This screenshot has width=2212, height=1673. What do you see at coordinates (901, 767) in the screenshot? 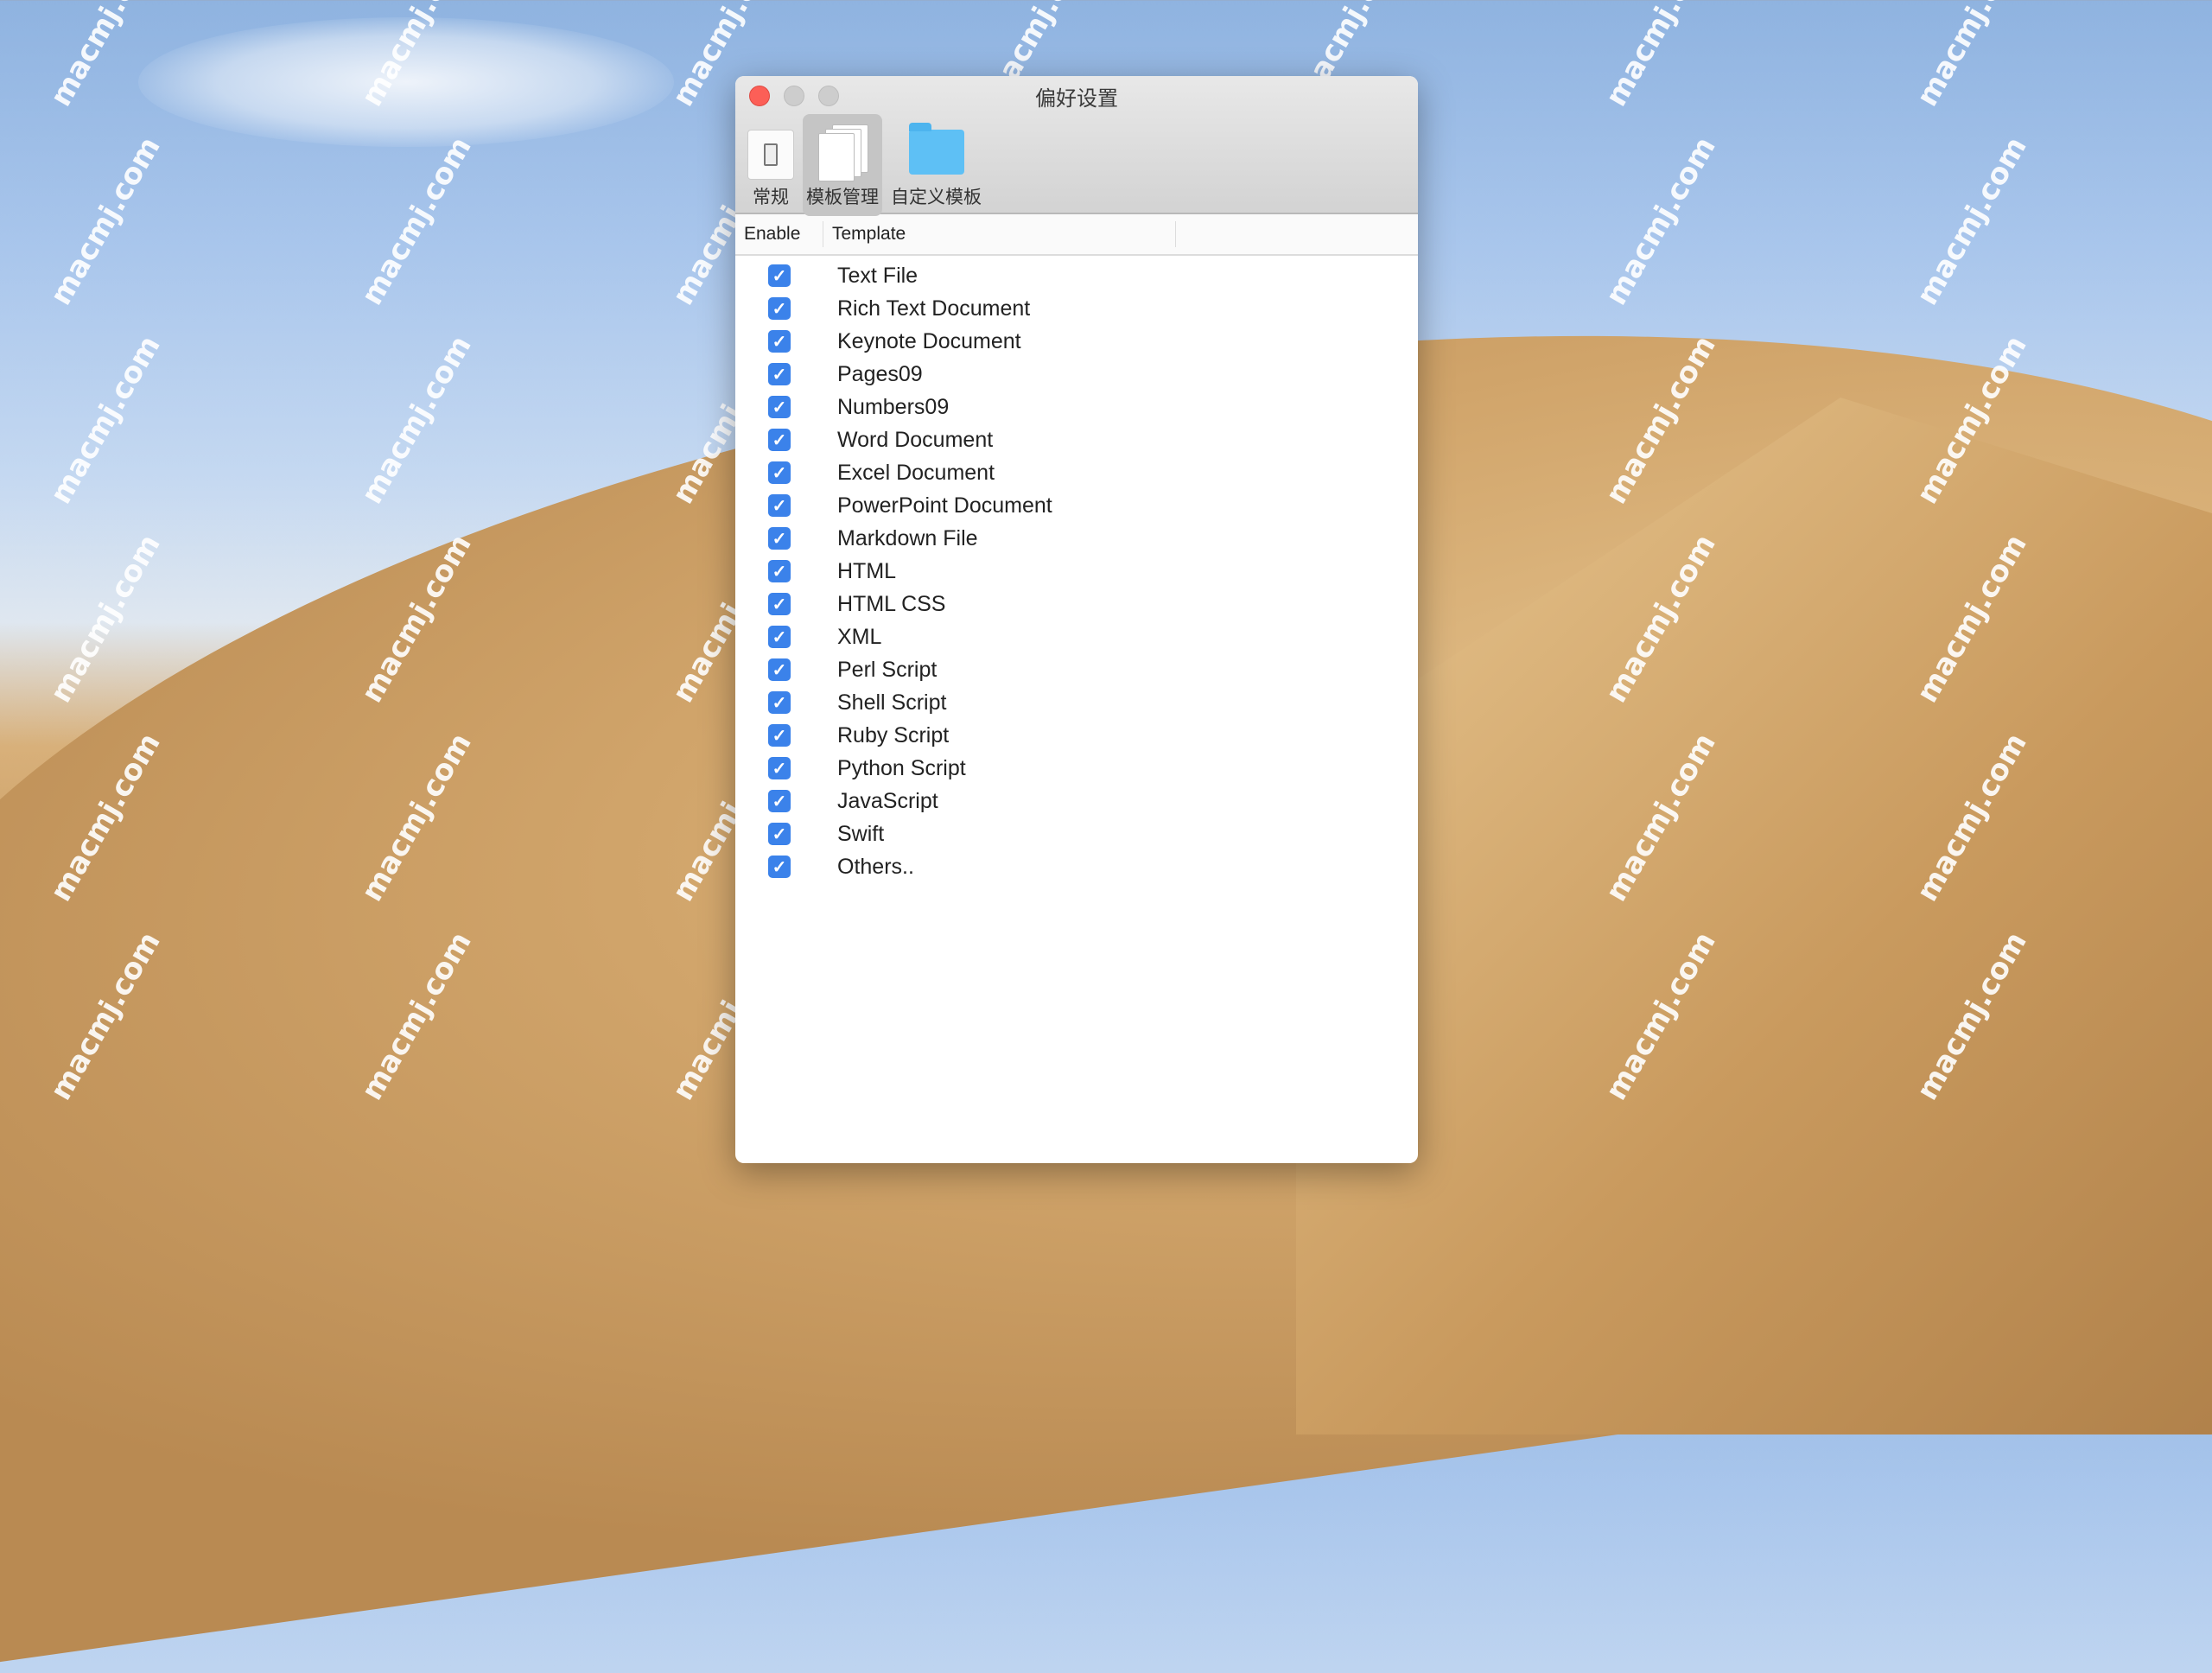
I see `template-name: Python Script` at bounding box center [901, 767].